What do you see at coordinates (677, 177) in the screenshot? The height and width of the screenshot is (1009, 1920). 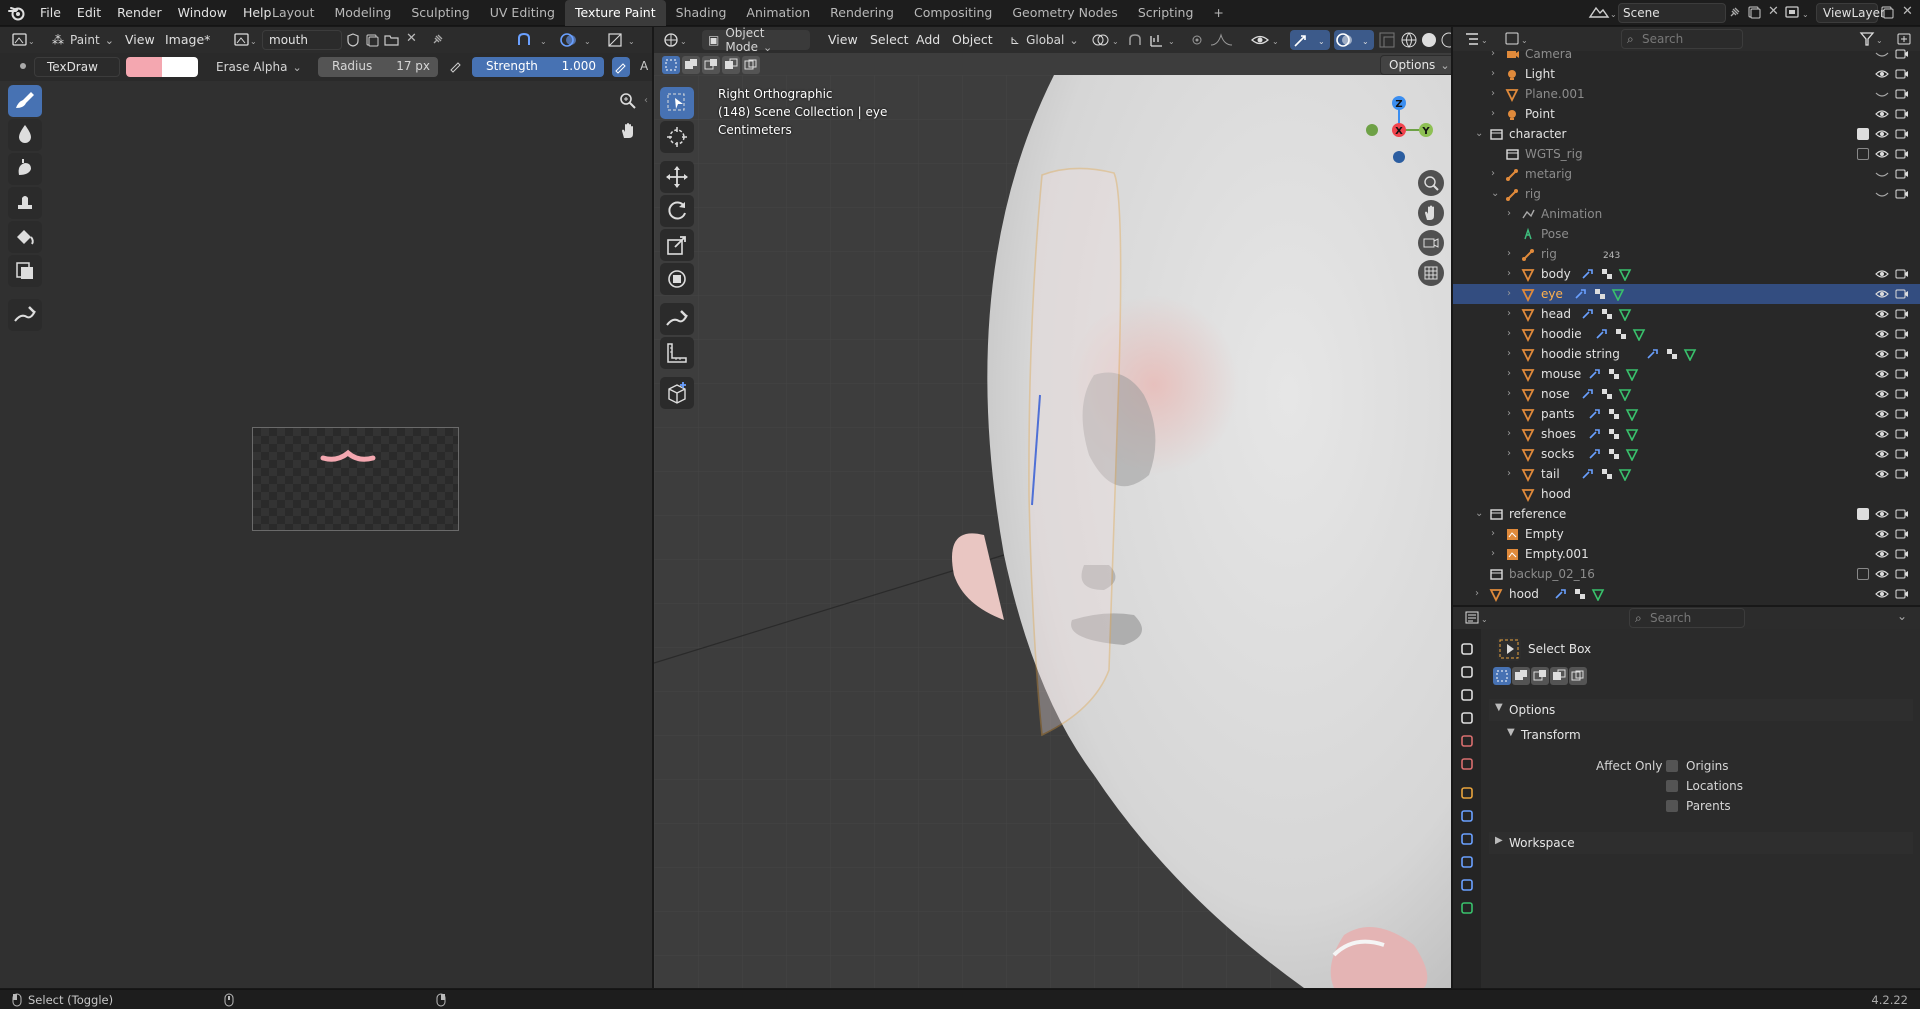 I see `move-icon` at bounding box center [677, 177].